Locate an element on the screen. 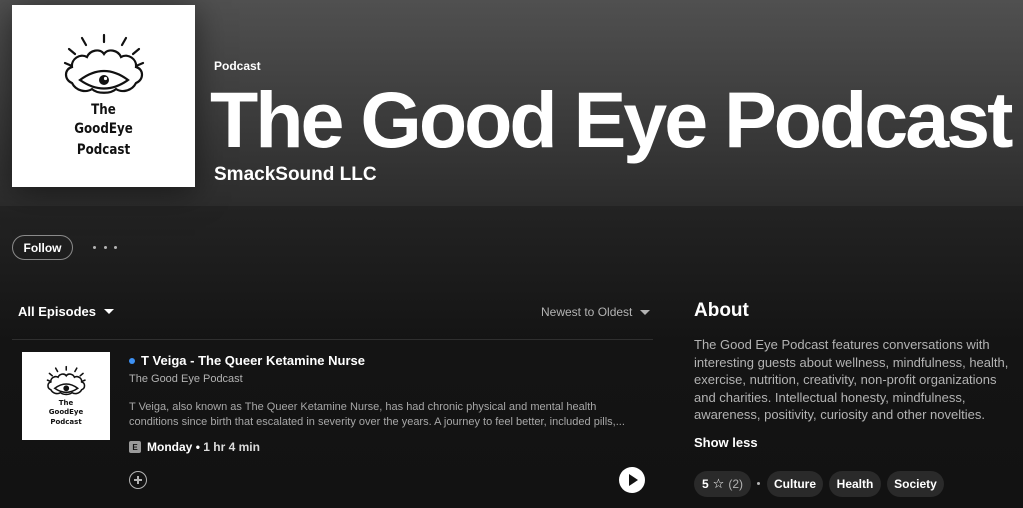 Image resolution: width=1023 pixels, height=508 pixels. episode-filter-dropdown: All Episodes is located at coordinates (66, 311).